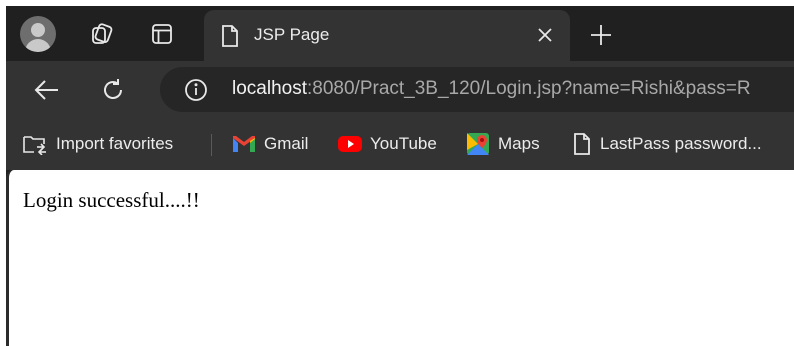  I want to click on tab-title: JSP Page, so click(292, 34).